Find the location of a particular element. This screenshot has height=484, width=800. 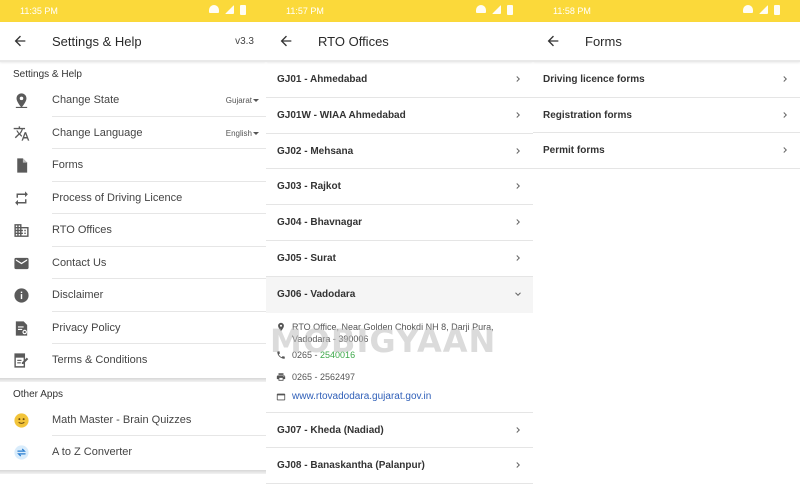

rto-office-row: GJ03 - Rajkot is located at coordinates (399, 187).